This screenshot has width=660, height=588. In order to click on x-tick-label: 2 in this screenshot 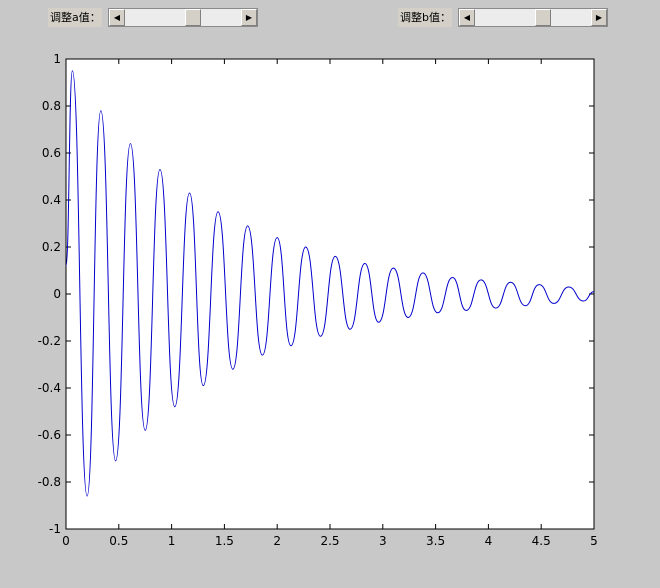, I will do `click(277, 541)`.